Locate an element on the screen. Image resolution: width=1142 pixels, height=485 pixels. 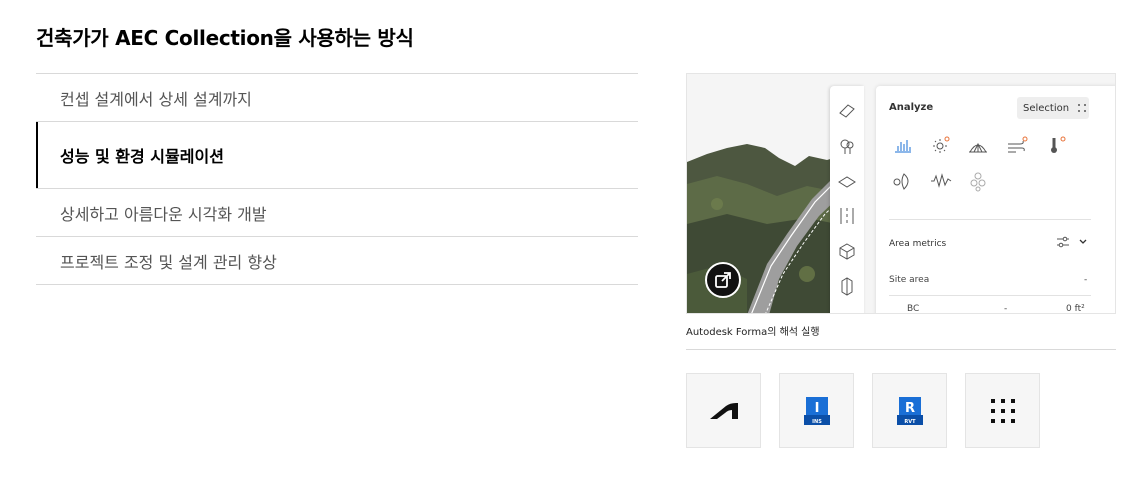
bc-value: 0 ft² is located at coordinates (1075, 309).